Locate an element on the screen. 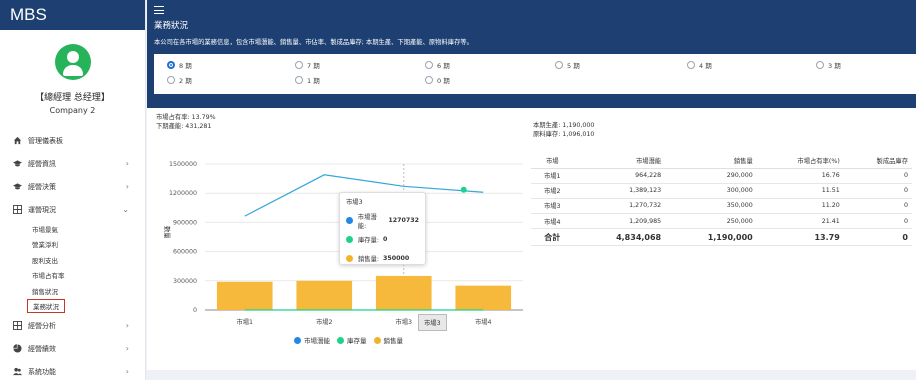  table-cell: 300,000 is located at coordinates (711, 191).